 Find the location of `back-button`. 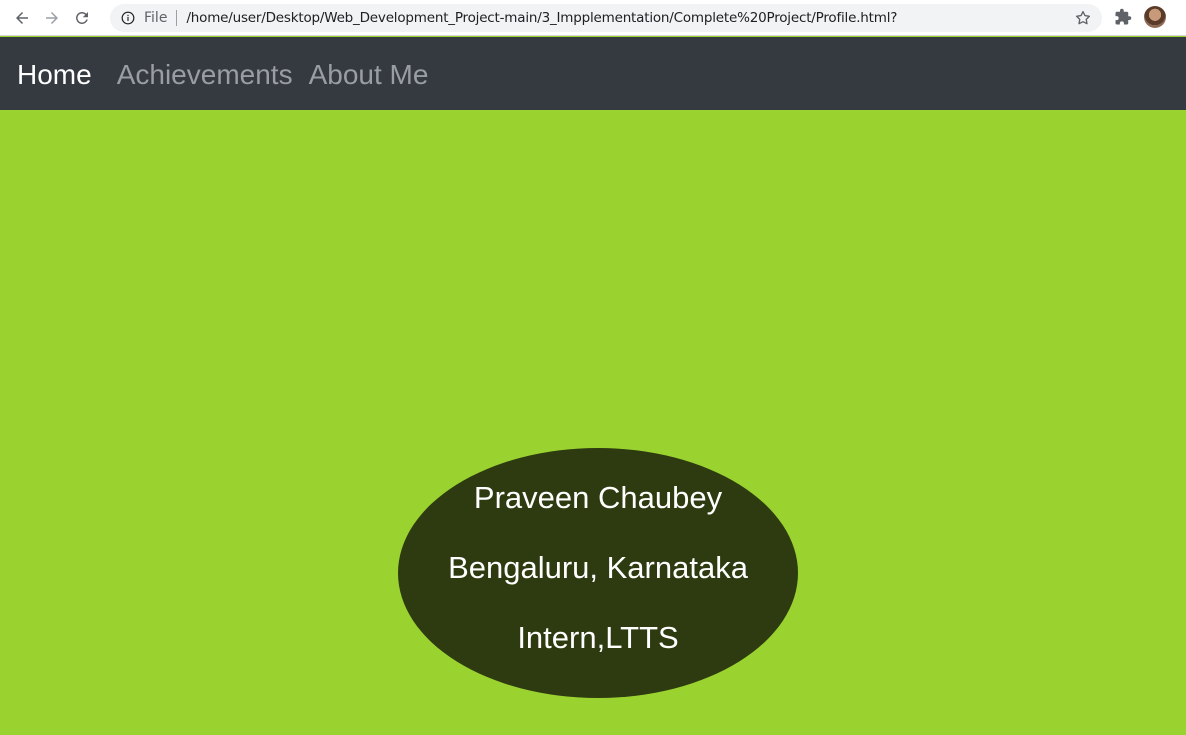

back-button is located at coordinates (22, 18).